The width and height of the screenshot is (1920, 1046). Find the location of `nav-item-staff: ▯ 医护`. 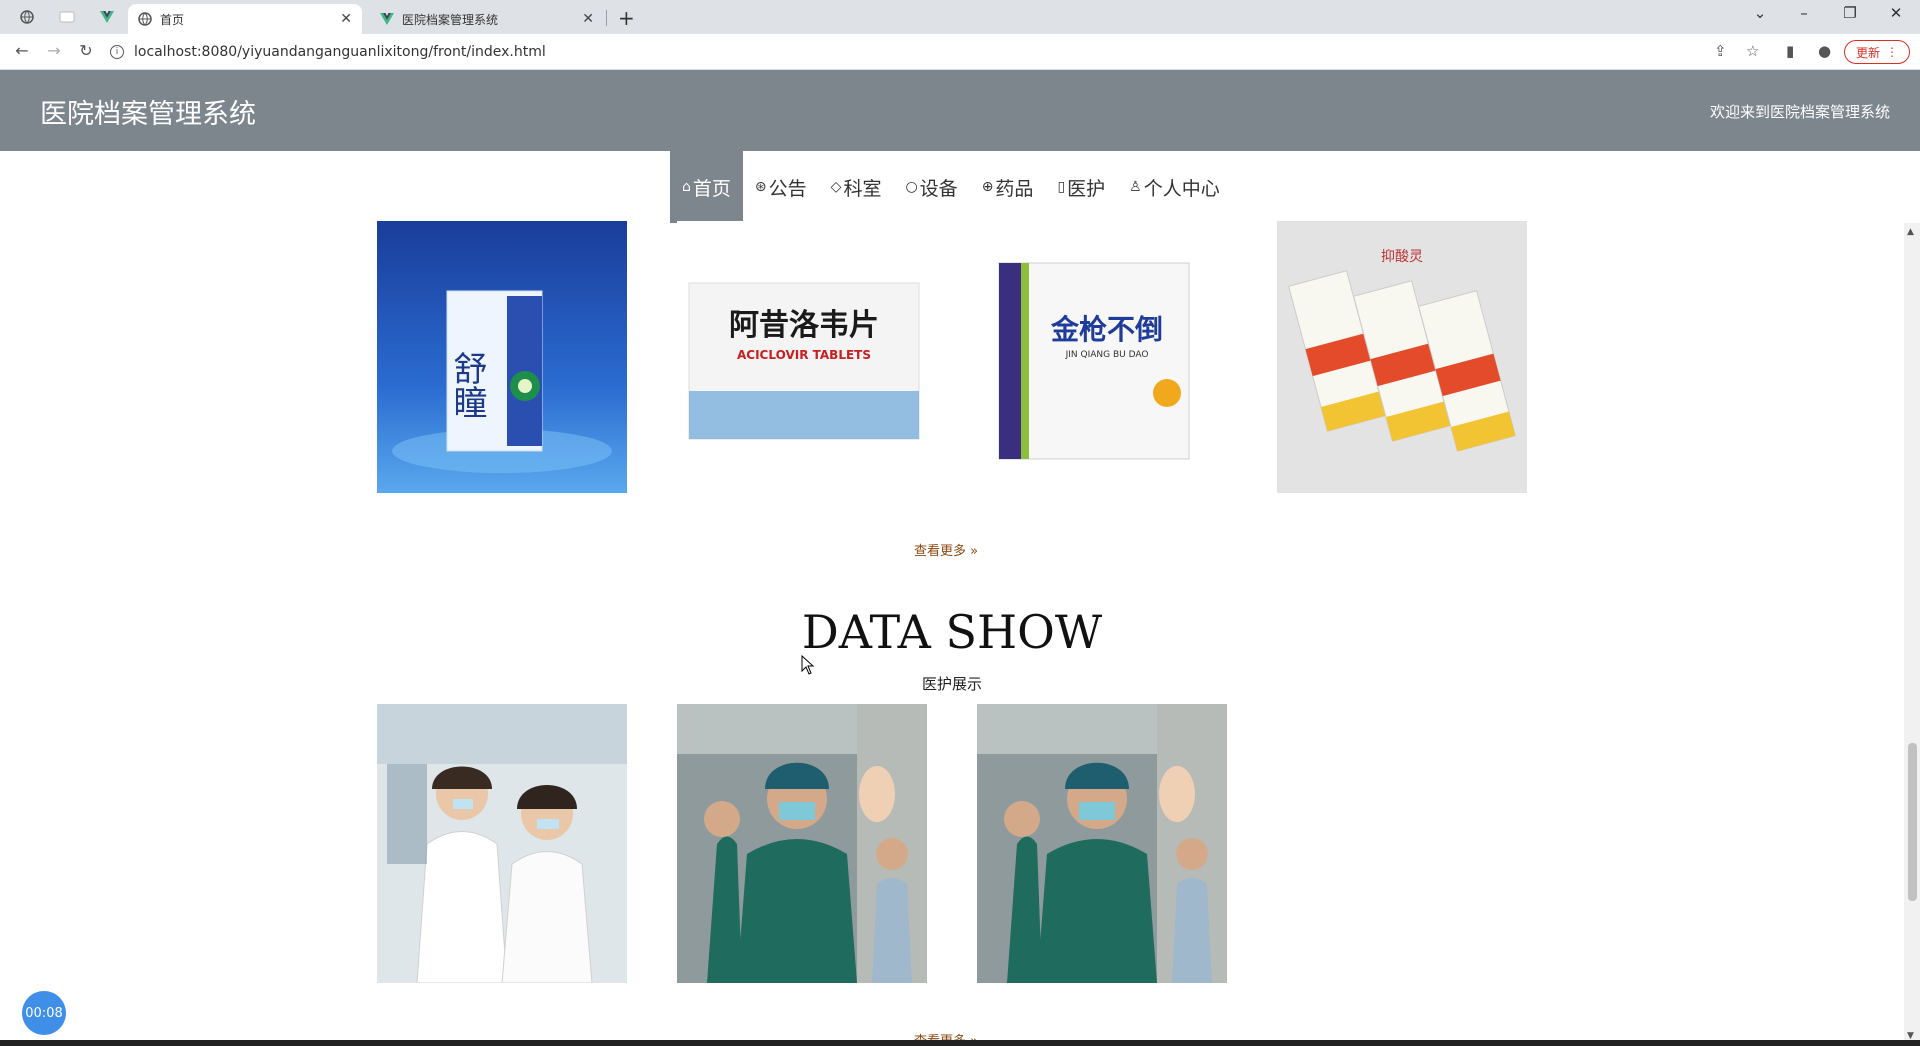

nav-item-staff: ▯ 医护 is located at coordinates (1081, 187).